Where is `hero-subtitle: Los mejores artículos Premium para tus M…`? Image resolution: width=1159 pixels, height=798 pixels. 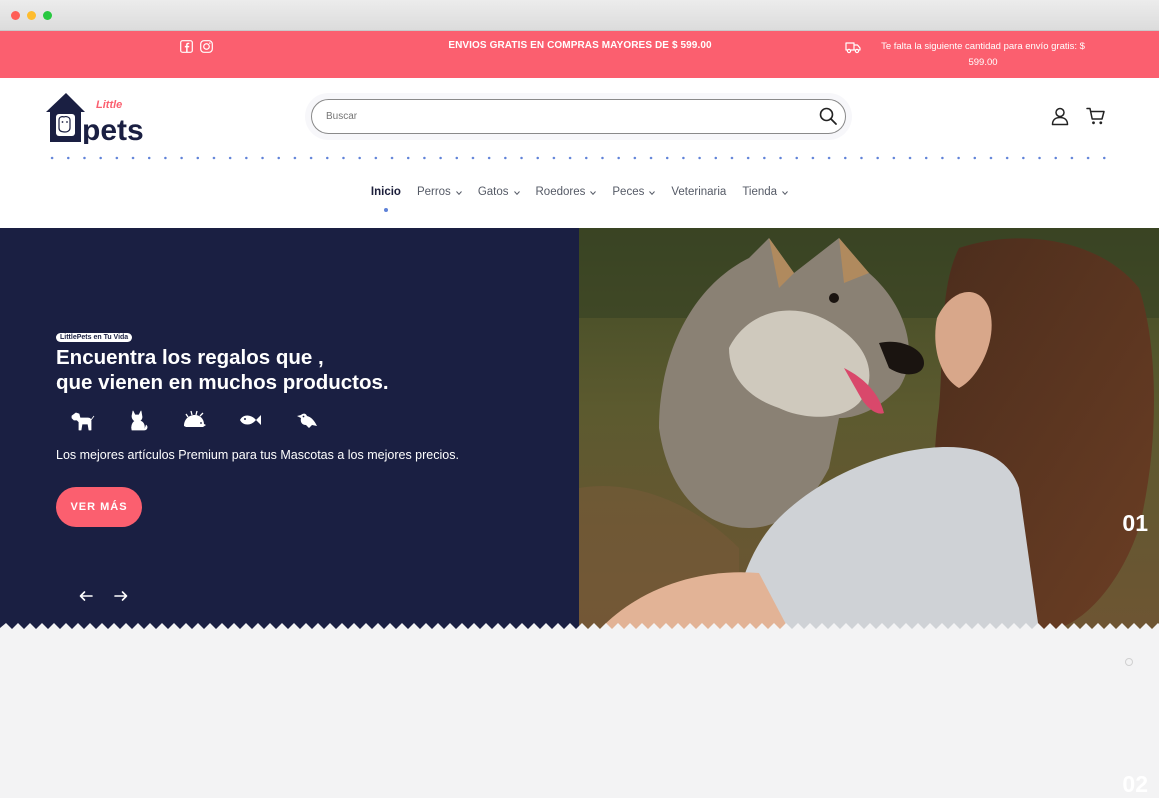 hero-subtitle: Los mejores artículos Premium para tus M… is located at coordinates (257, 455).